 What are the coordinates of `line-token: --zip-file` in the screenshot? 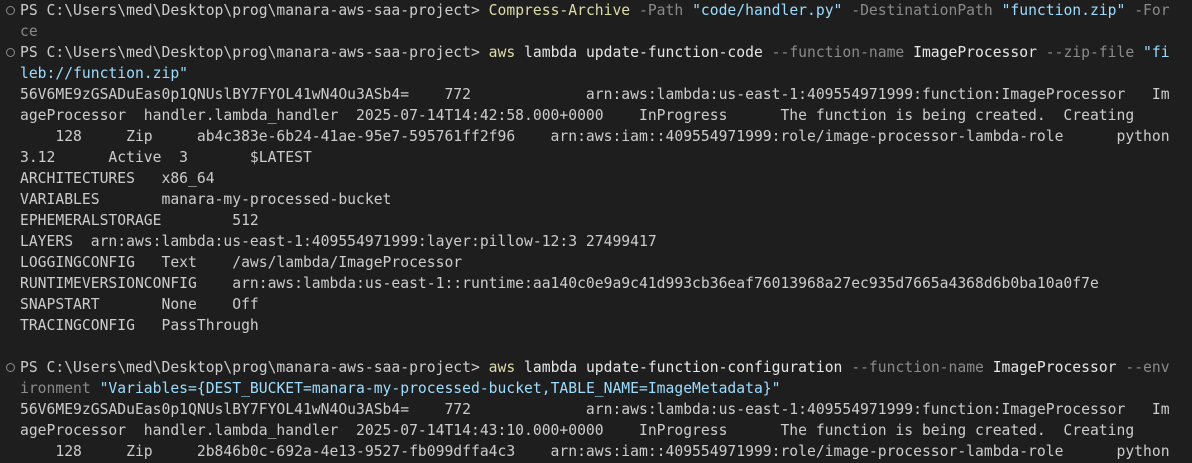 It's located at (1090, 52).